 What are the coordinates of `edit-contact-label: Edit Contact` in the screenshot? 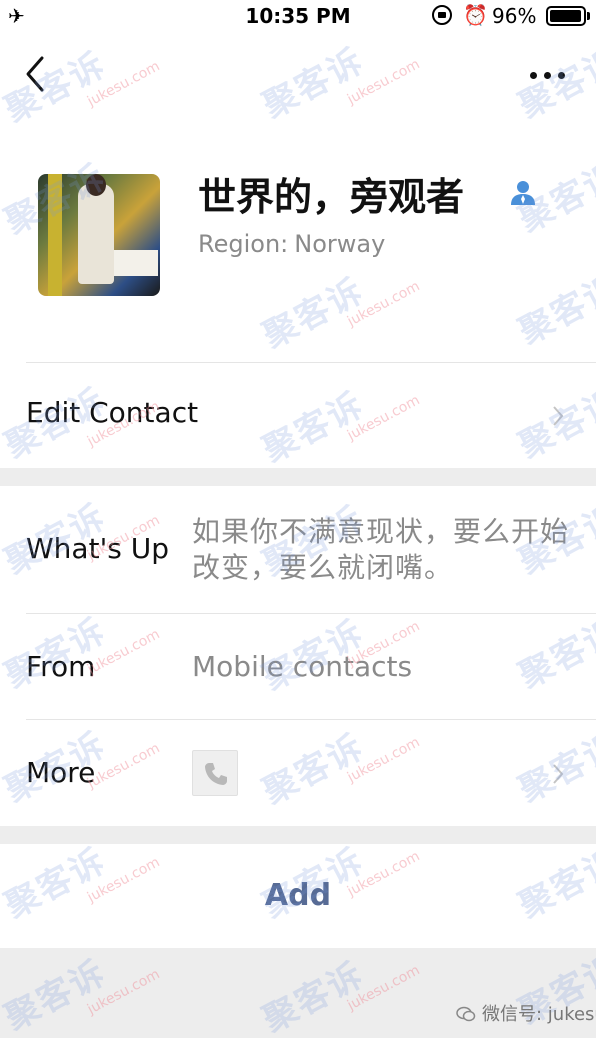 It's located at (112, 412).